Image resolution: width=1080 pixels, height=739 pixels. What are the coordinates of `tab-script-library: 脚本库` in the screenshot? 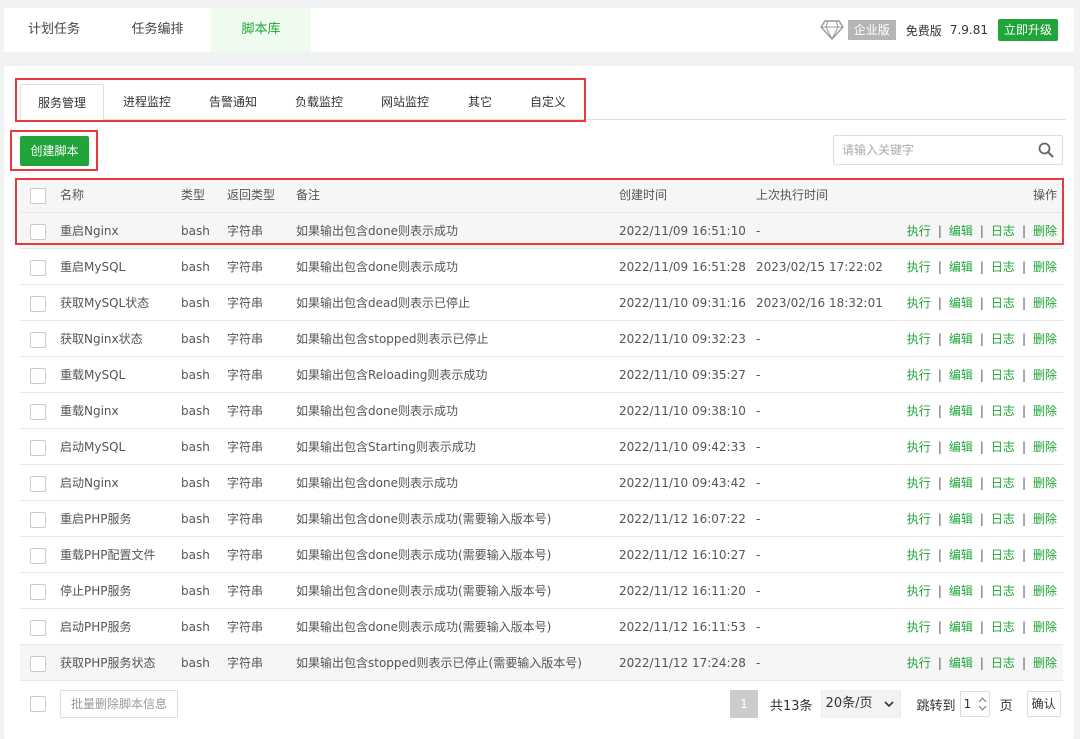 It's located at (261, 30).